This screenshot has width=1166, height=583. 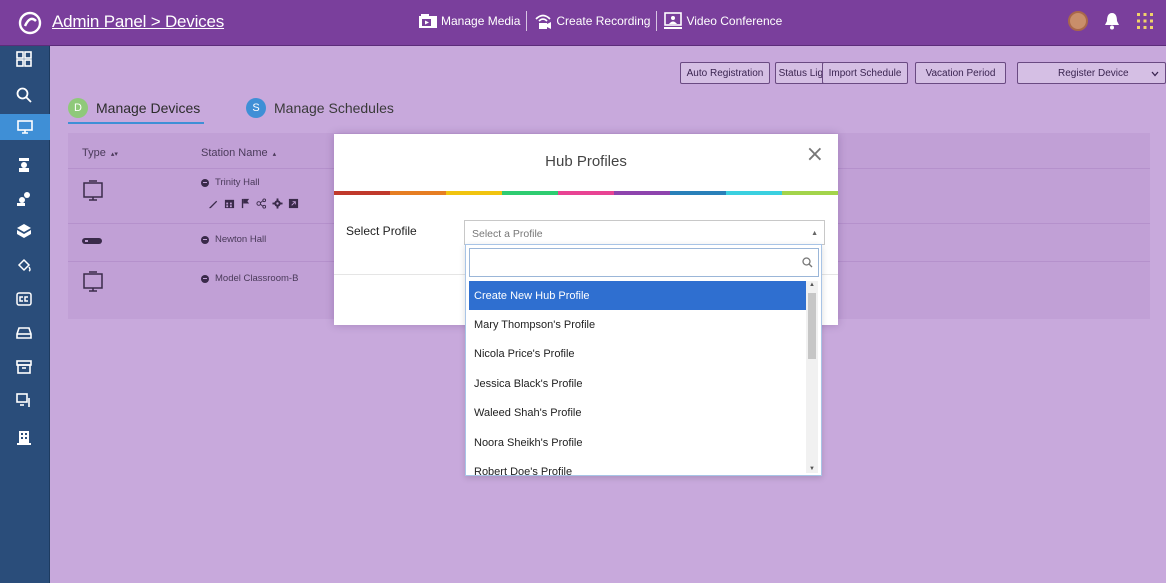 I want to click on sidebar-item-paint, so click(x=24, y=265).